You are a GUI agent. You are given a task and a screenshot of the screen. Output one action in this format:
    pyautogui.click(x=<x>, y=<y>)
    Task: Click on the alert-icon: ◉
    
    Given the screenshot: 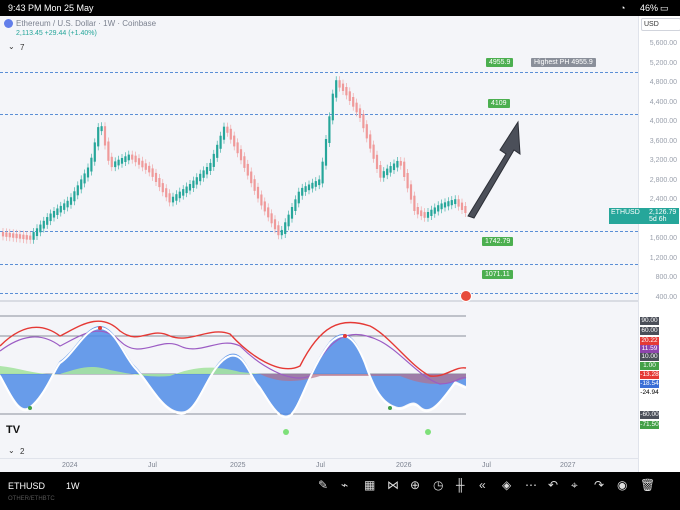 What is the action you would take?
    pyautogui.click(x=622, y=485)
    